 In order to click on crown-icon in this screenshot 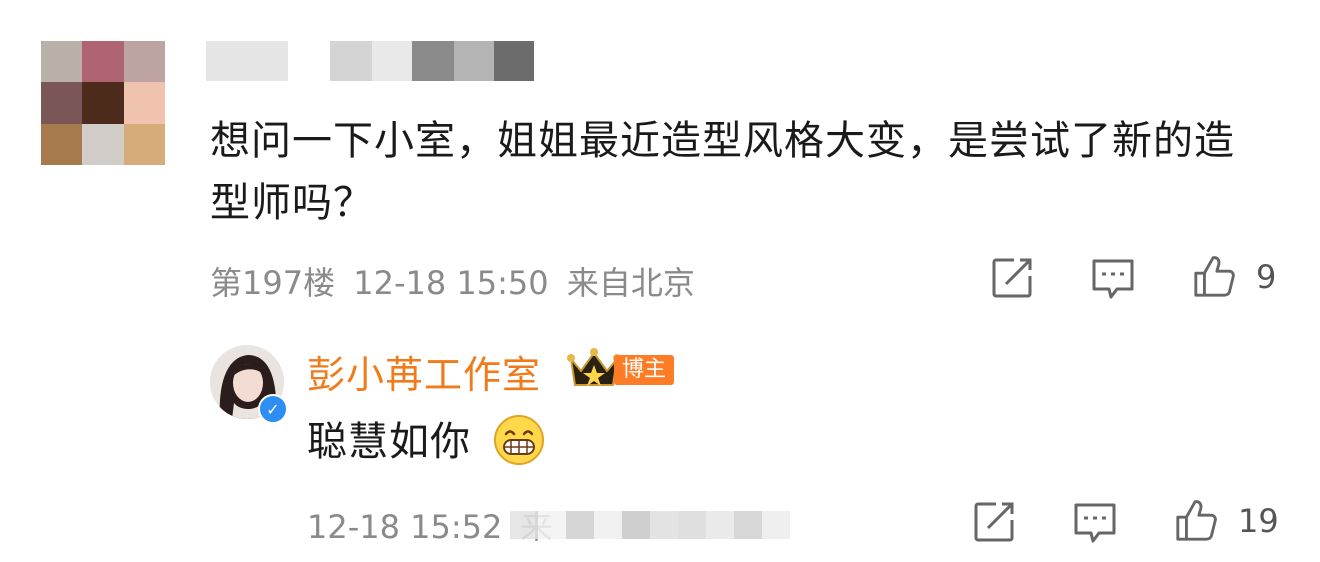, I will do `click(594, 367)`.